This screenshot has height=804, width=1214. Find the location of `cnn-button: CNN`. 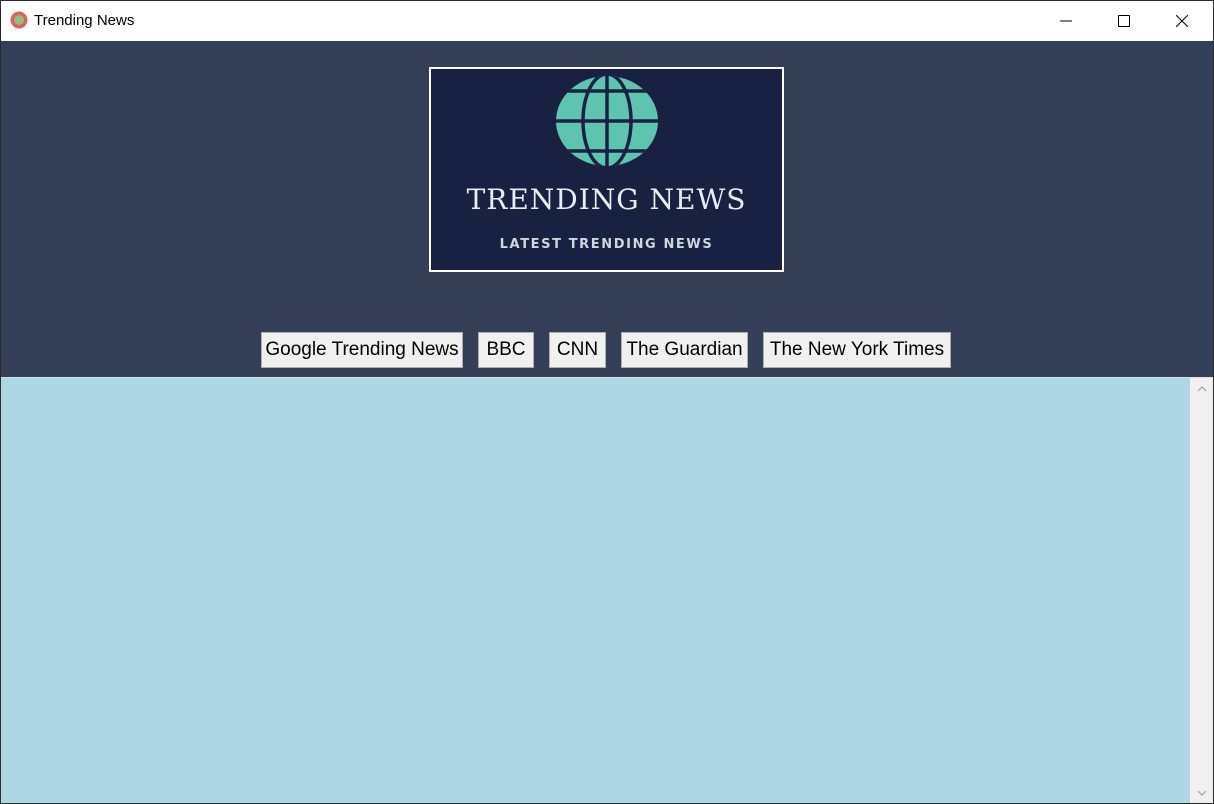

cnn-button: CNN is located at coordinates (577, 350).